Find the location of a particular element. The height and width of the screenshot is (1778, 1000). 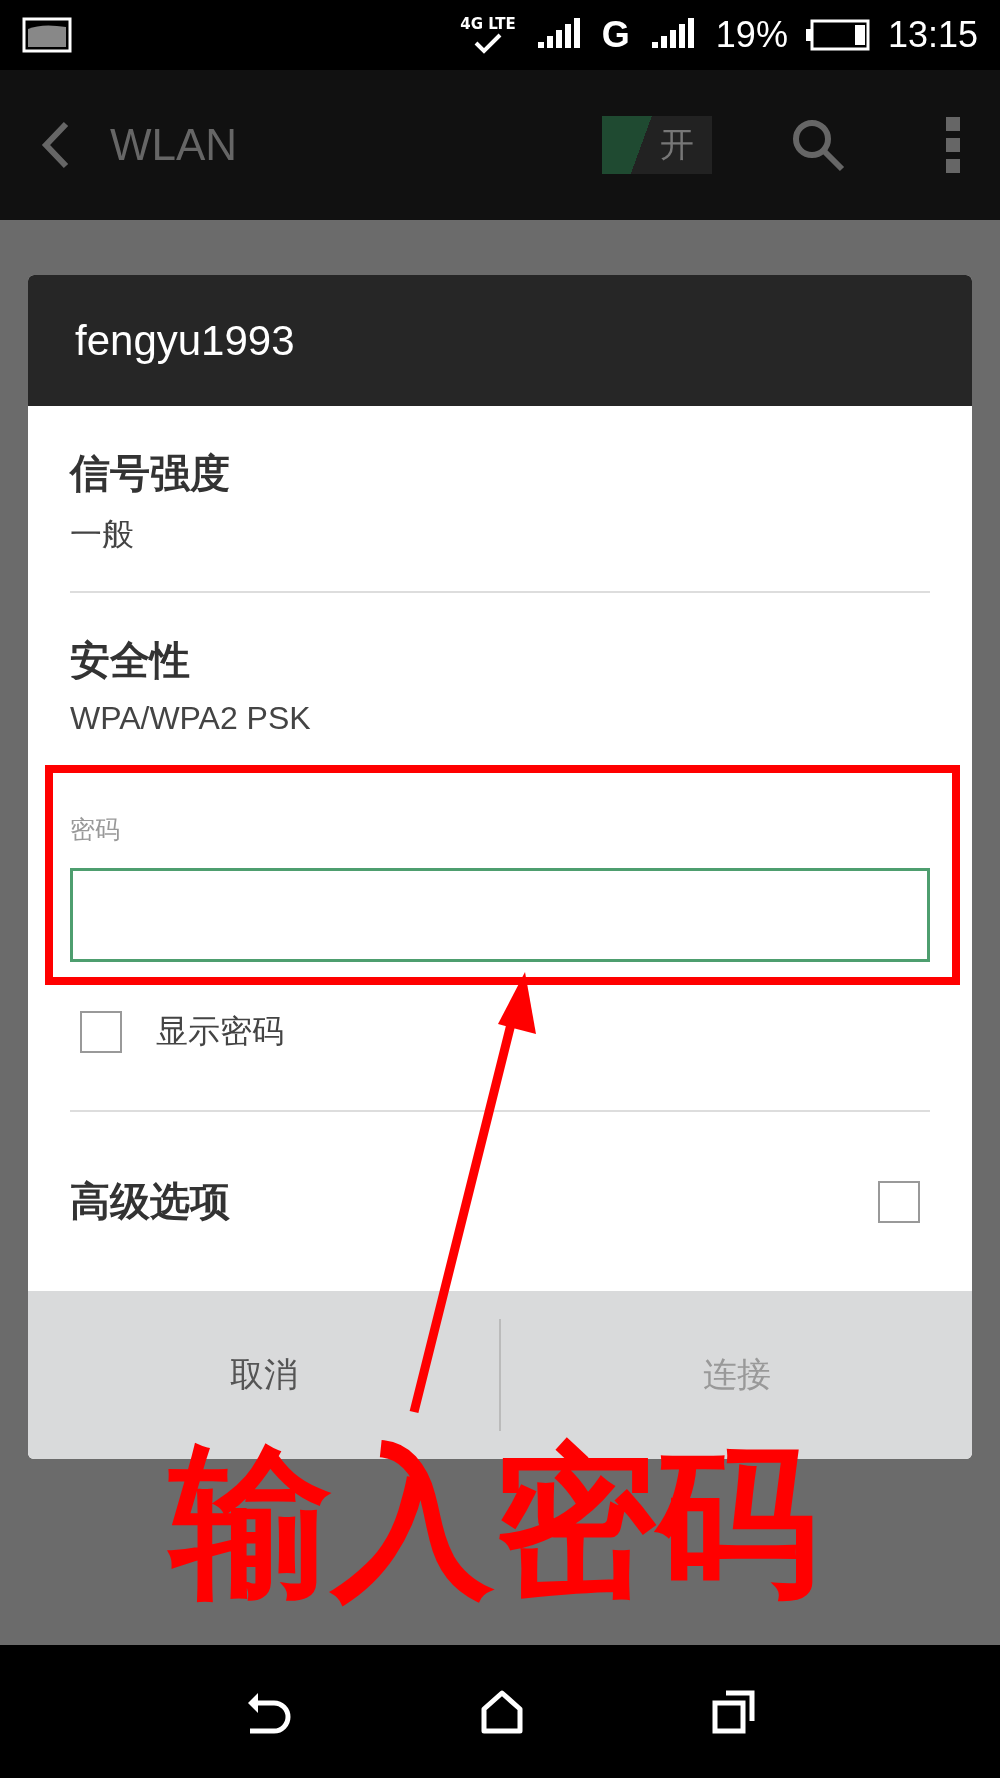

password-field is located at coordinates (500, 915).